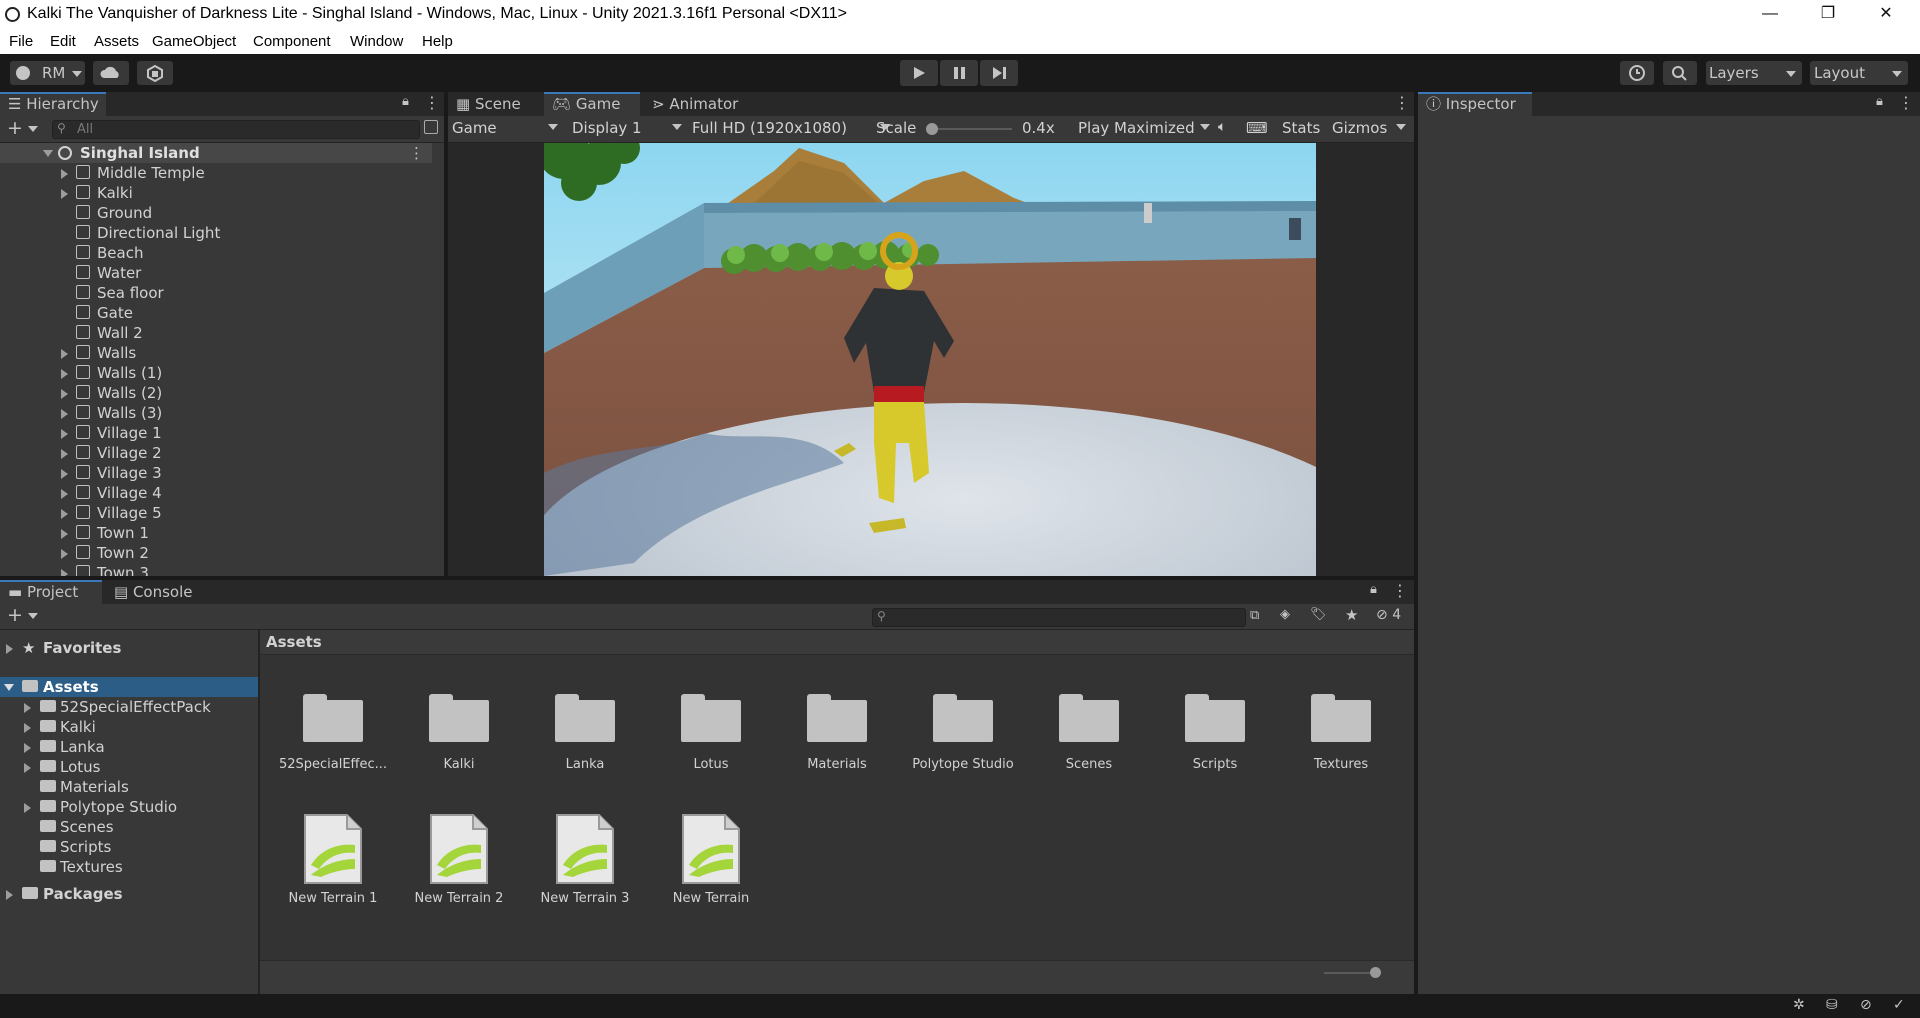  I want to click on asset-terrain: New Terrain 1, so click(333, 856).